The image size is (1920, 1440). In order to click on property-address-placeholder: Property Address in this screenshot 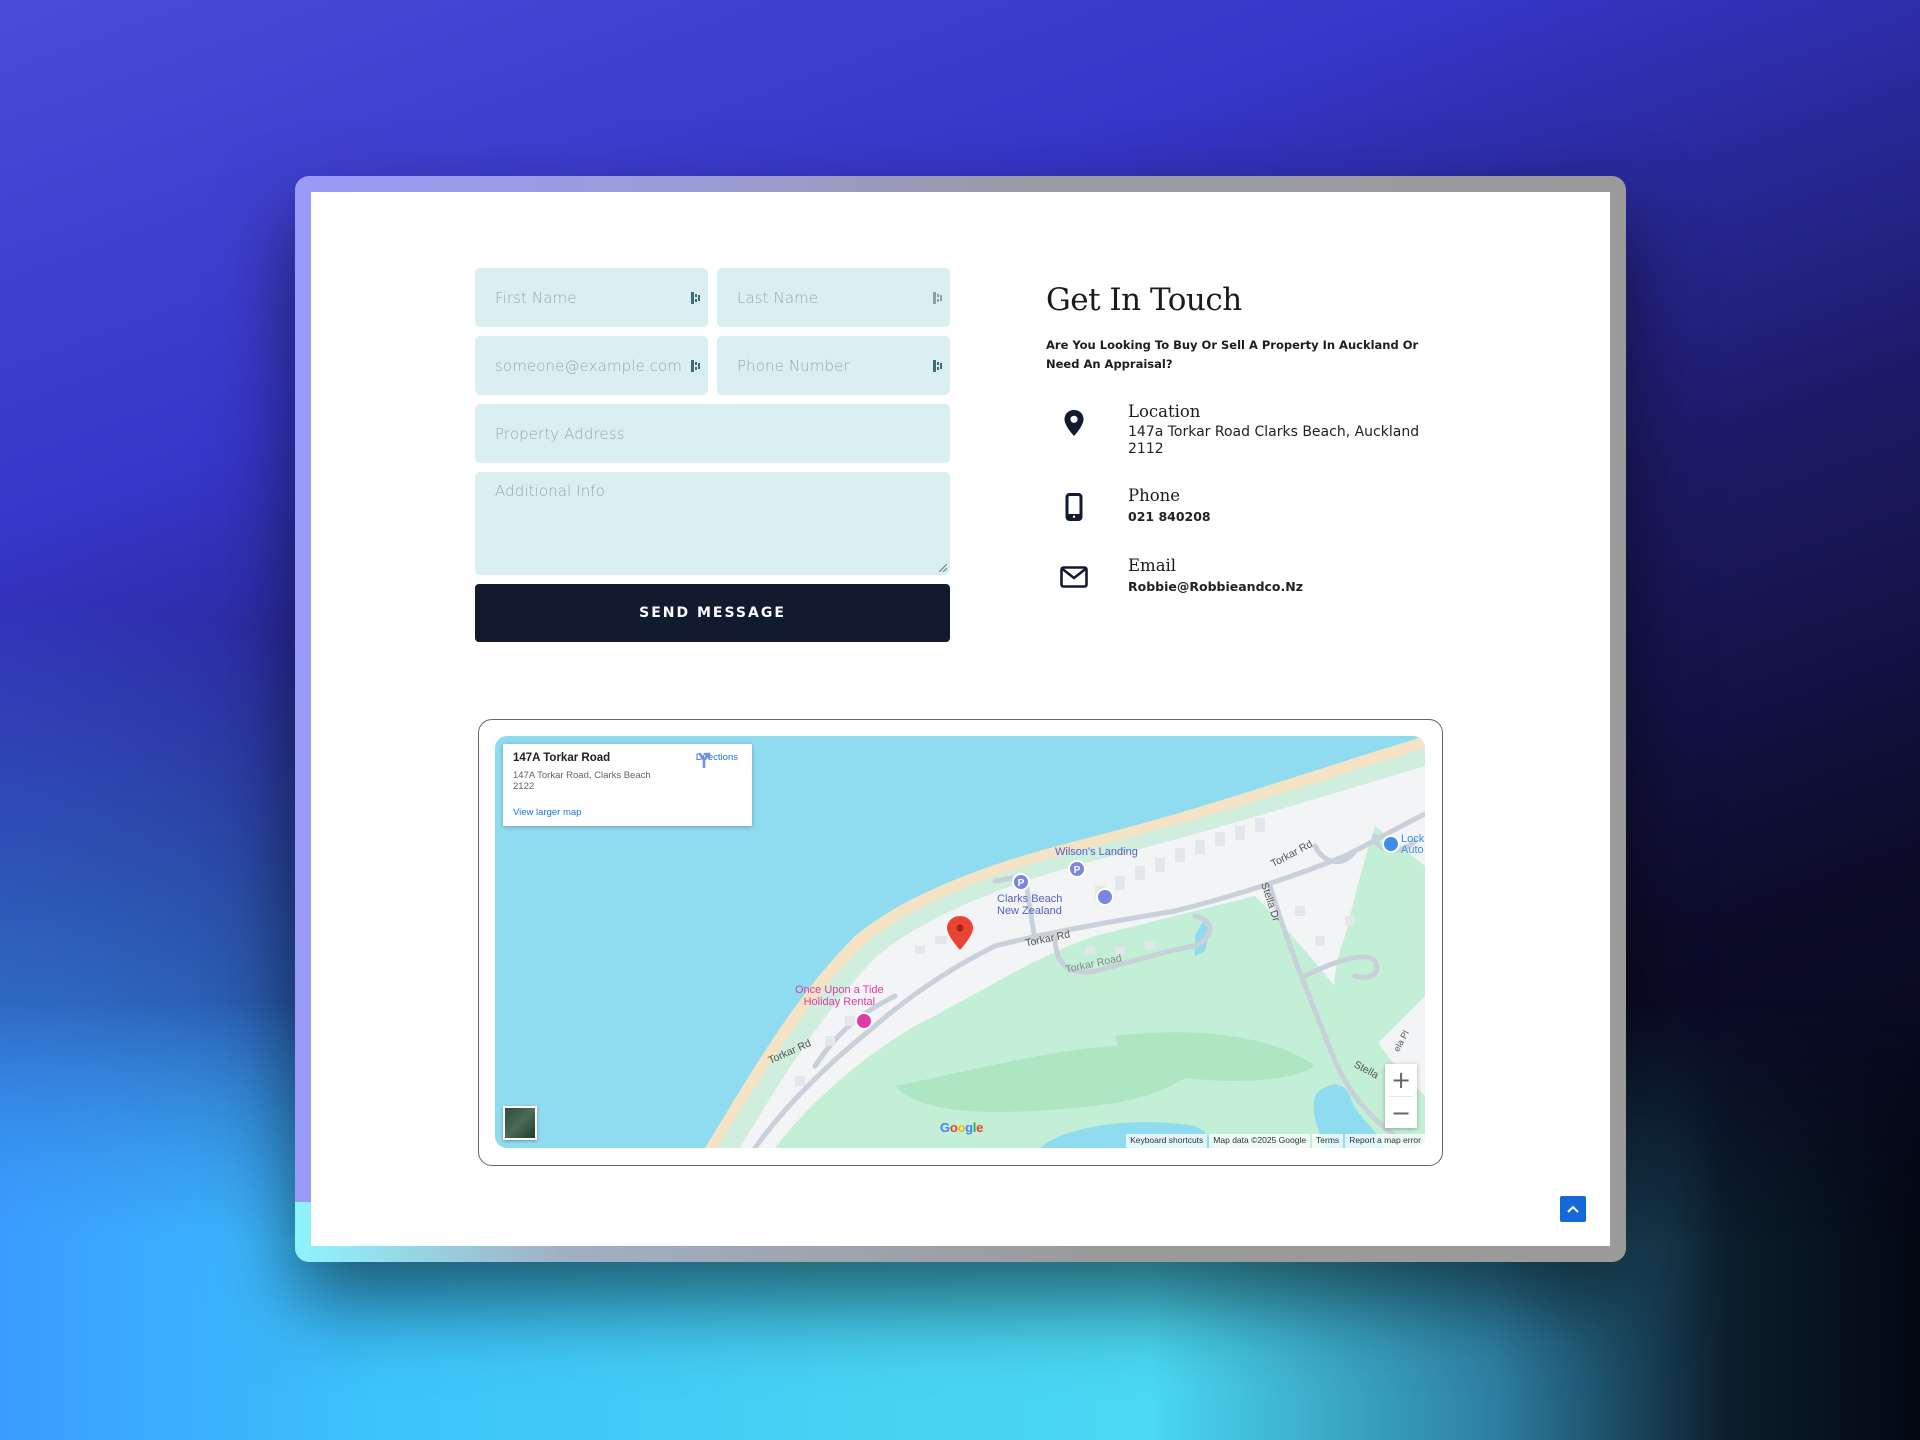, I will do `click(560, 433)`.